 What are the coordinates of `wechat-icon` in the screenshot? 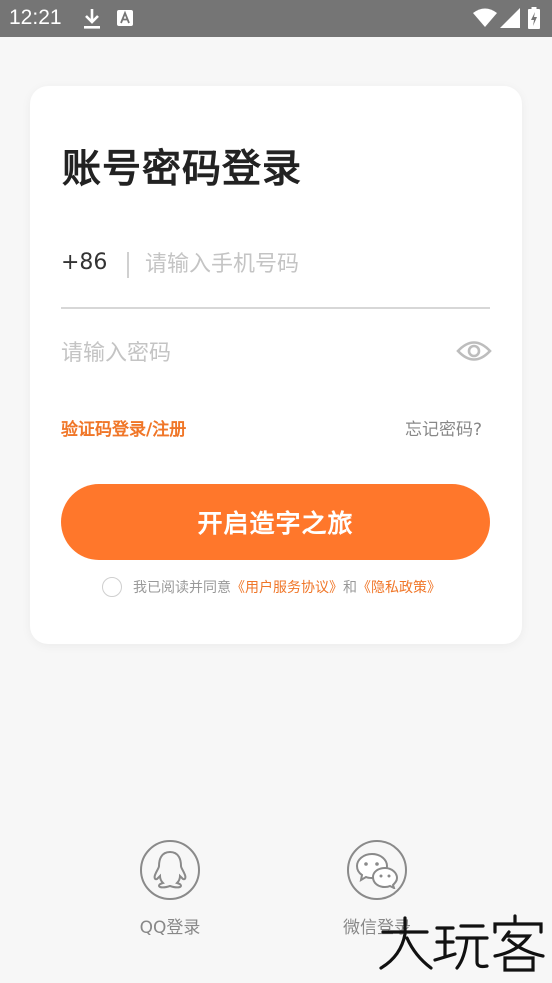 It's located at (377, 870).